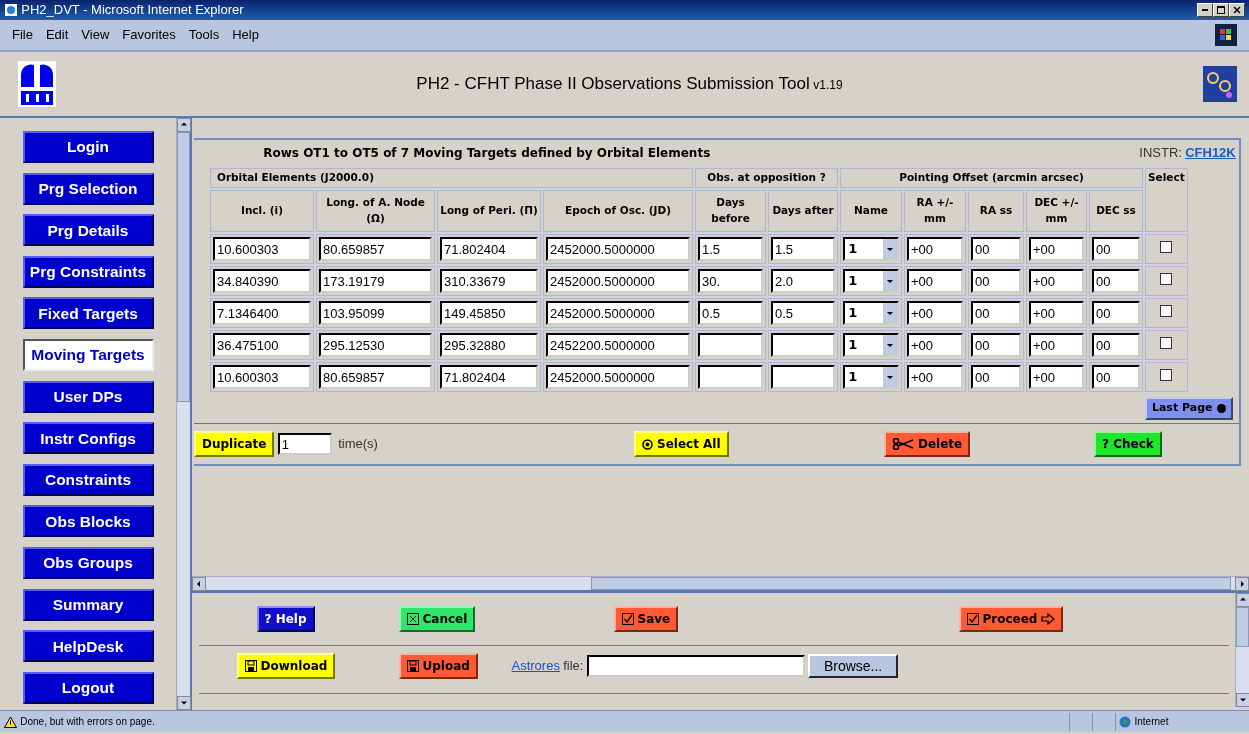  I want to click on delete-button: Delete, so click(927, 444).